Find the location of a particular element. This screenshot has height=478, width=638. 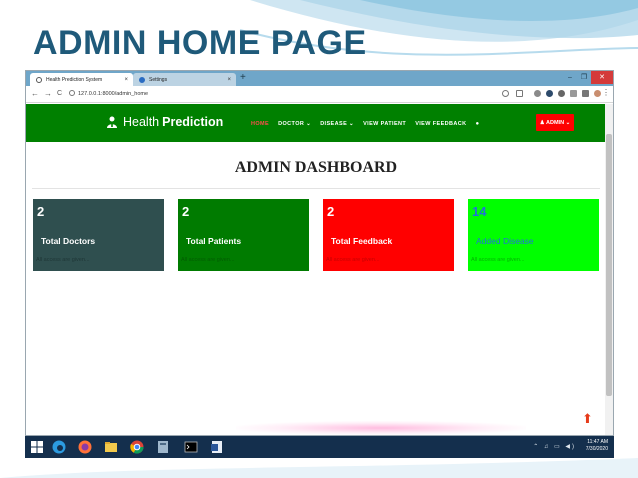

menu-item-view-patient: VIEW PATIENT is located at coordinates (384, 124).